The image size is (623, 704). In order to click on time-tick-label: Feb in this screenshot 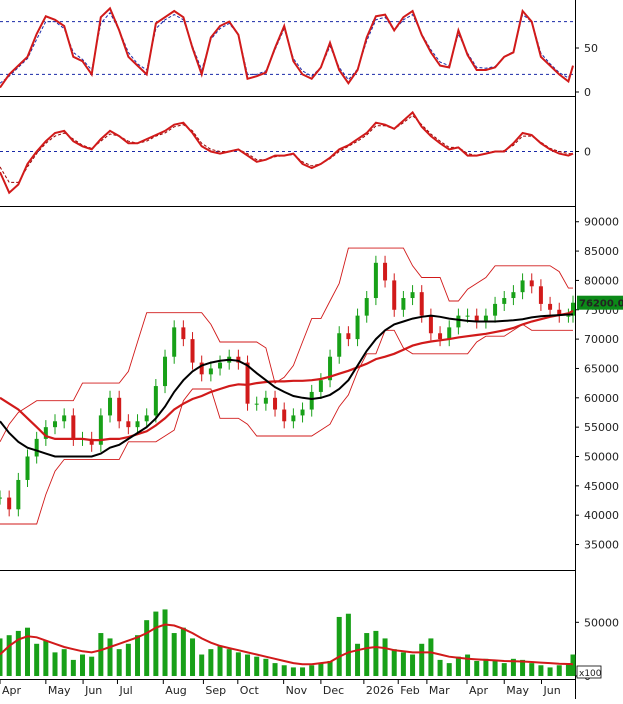, I will do `click(409, 690)`.